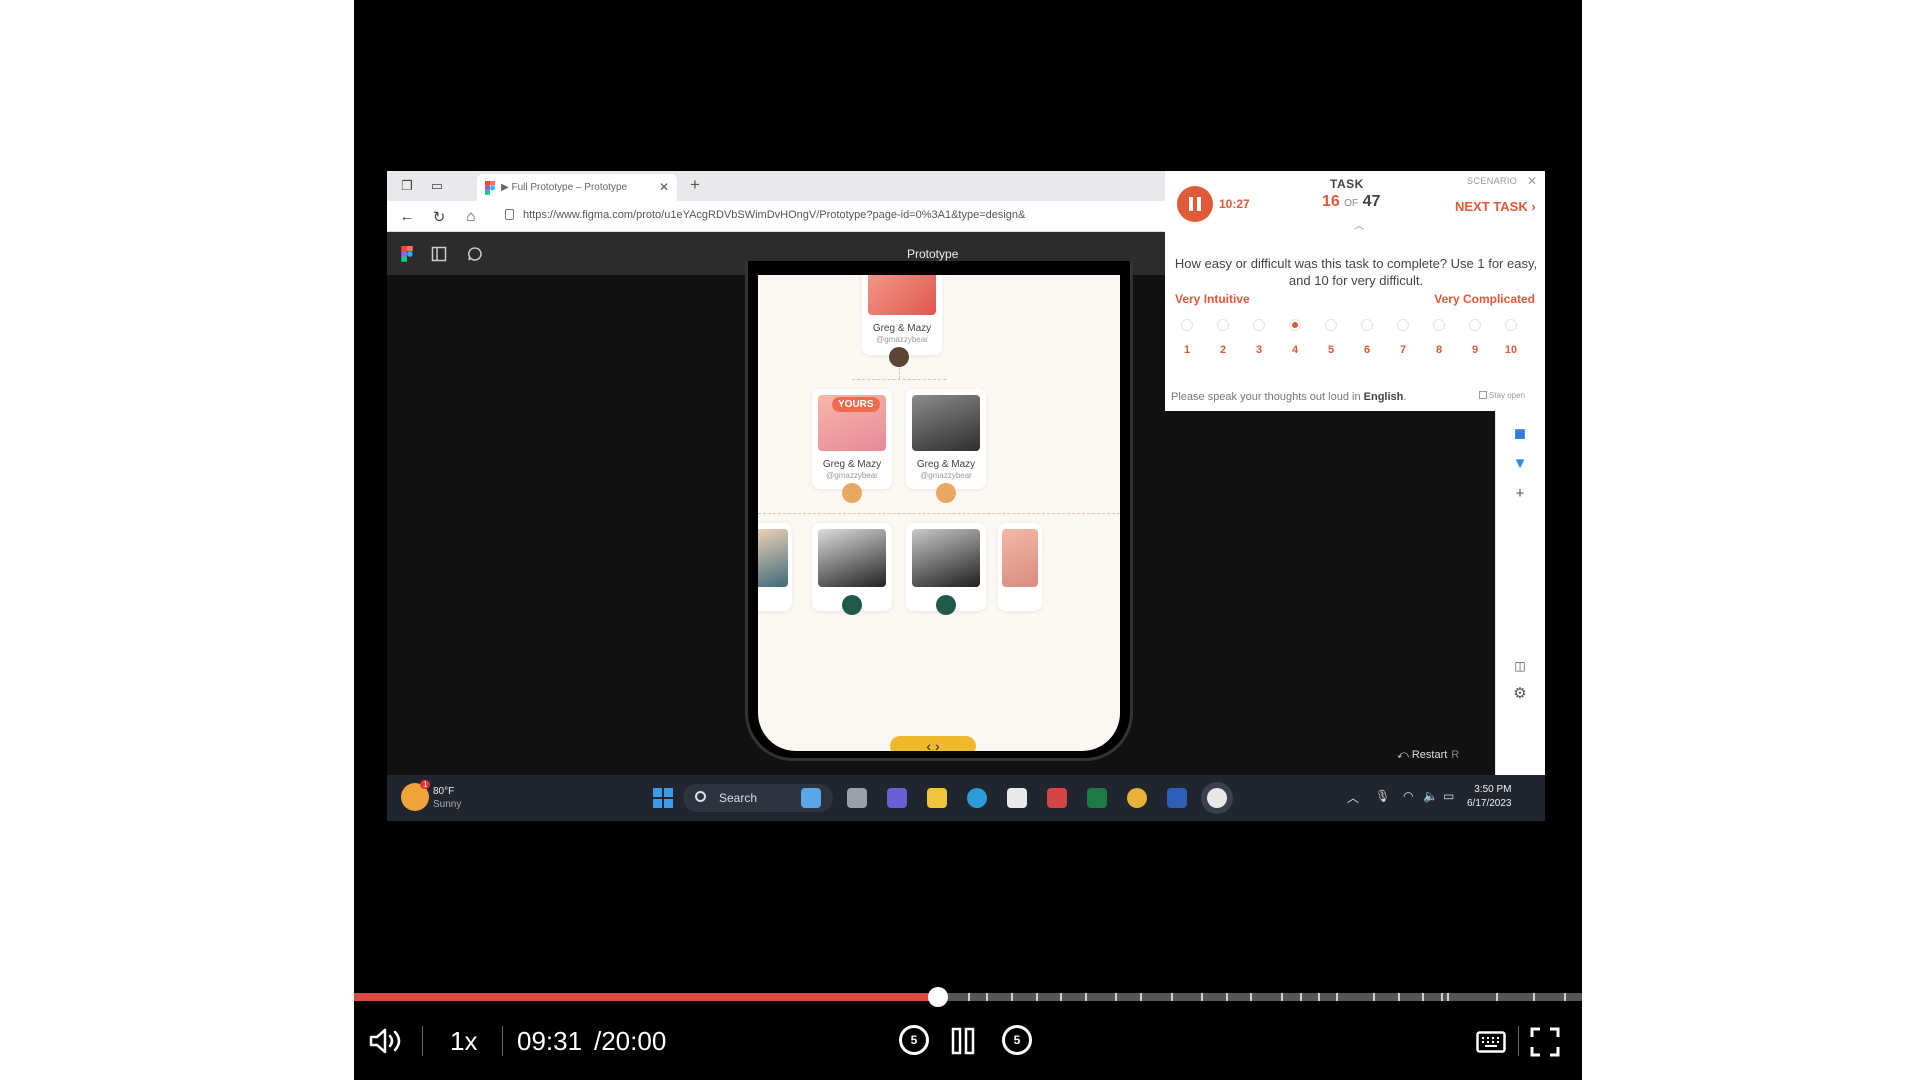 The height and width of the screenshot is (1080, 1920). Describe the element at coordinates (564, 187) in the screenshot. I see `tab-title: ▶ Full Prototype – Prototype` at that location.